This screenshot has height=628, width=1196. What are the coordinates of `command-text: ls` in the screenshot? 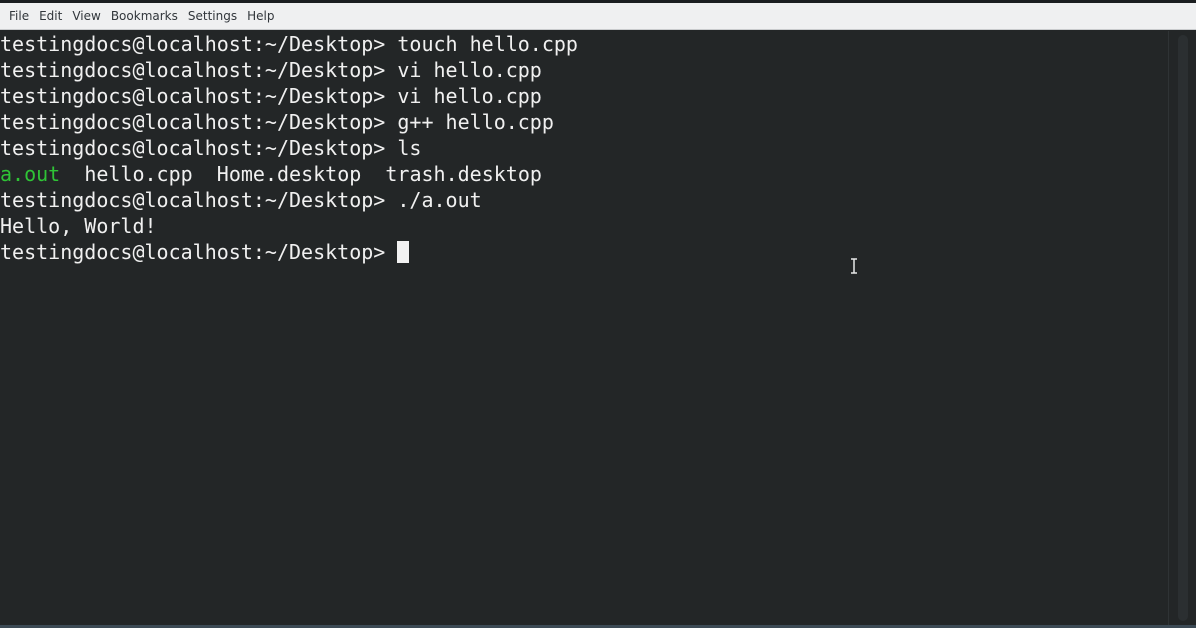 It's located at (409, 148).